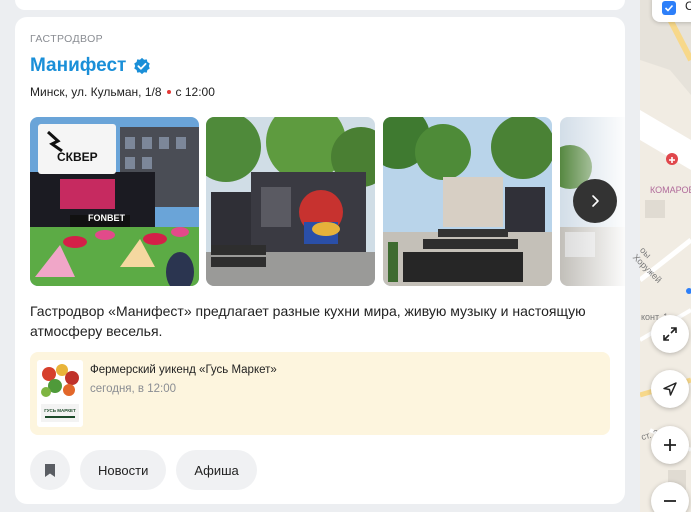 This screenshot has width=691, height=512. Describe the element at coordinates (672, 159) in the screenshot. I see `map-poi-marker` at that location.